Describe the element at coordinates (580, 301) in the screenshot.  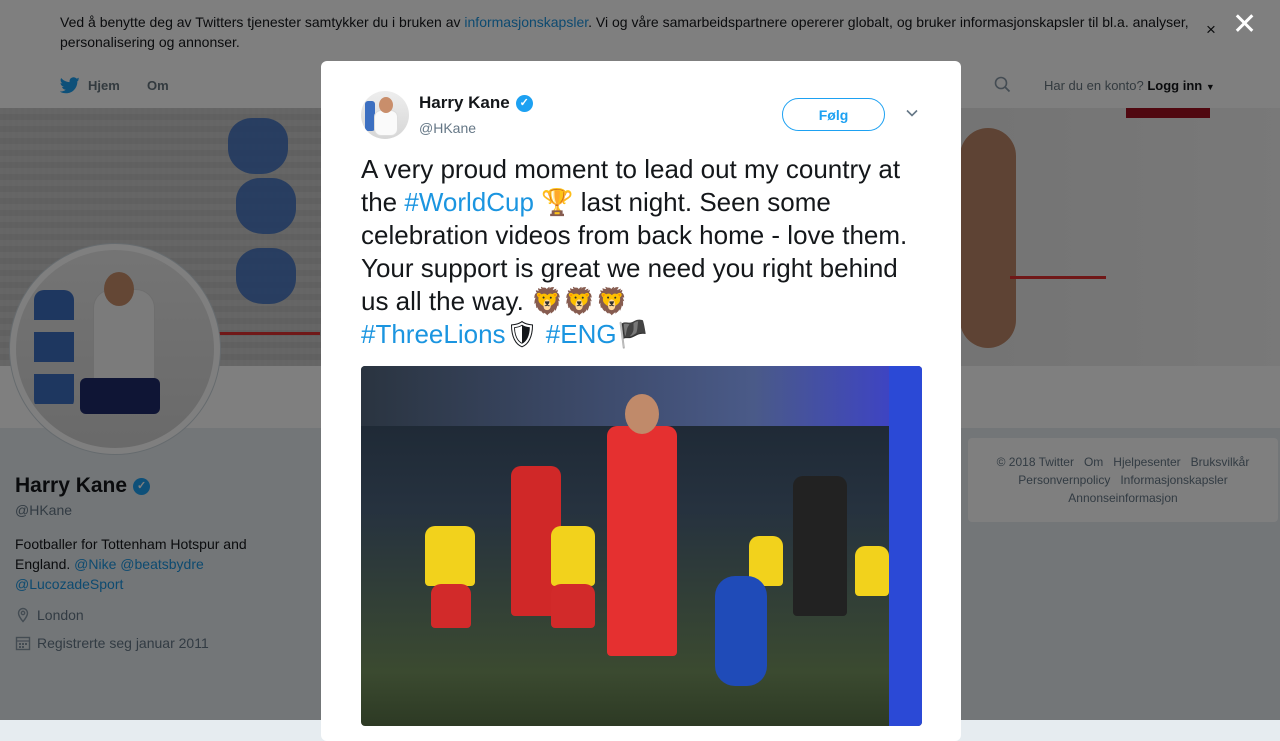
I see `lion-icons: 🦁🦁🦁` at that location.